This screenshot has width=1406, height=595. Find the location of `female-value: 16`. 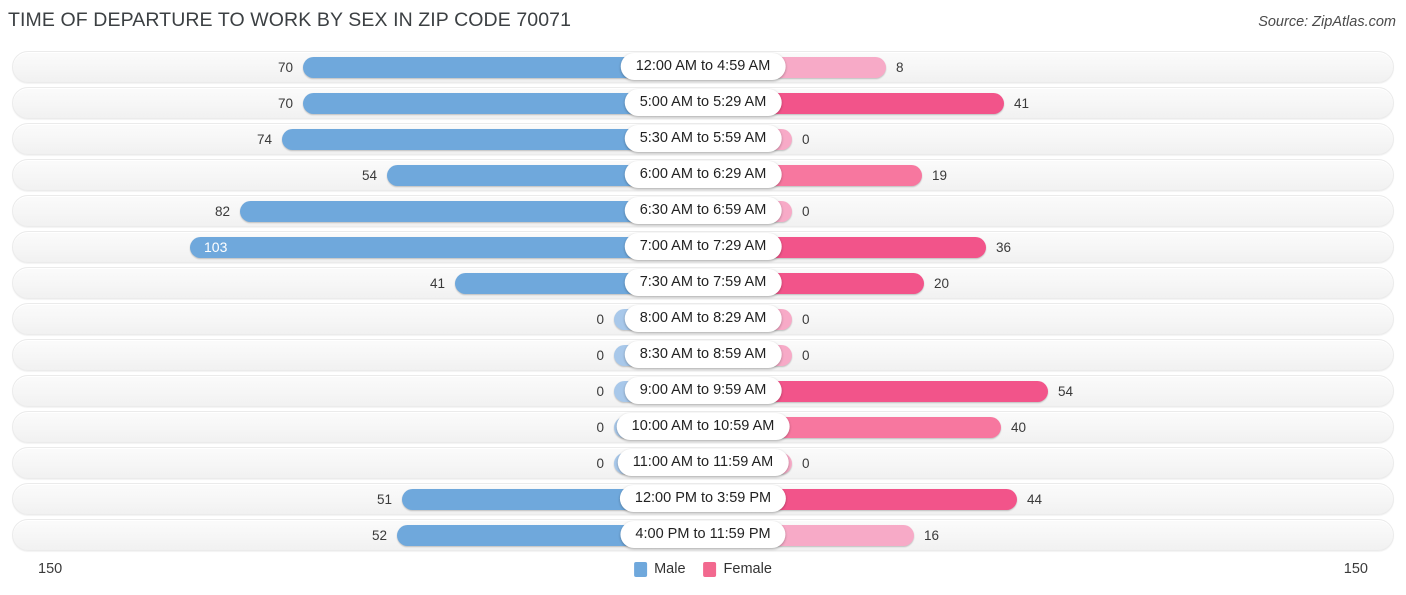

female-value: 16 is located at coordinates (932, 535).